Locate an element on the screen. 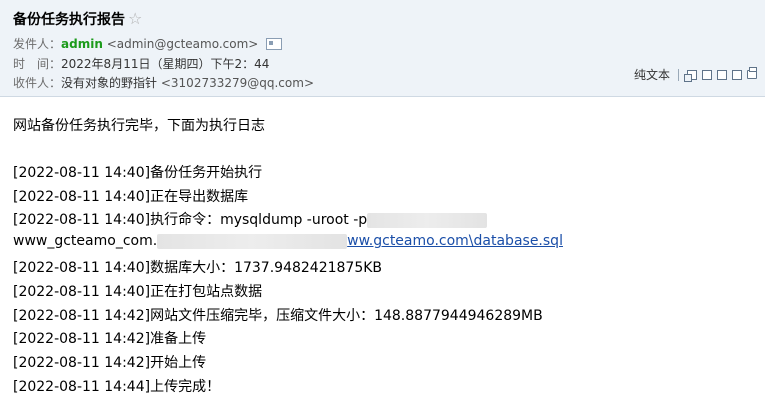  from-row: 发件人：admin <admin@gcteamo.com> is located at coordinates (148, 43).